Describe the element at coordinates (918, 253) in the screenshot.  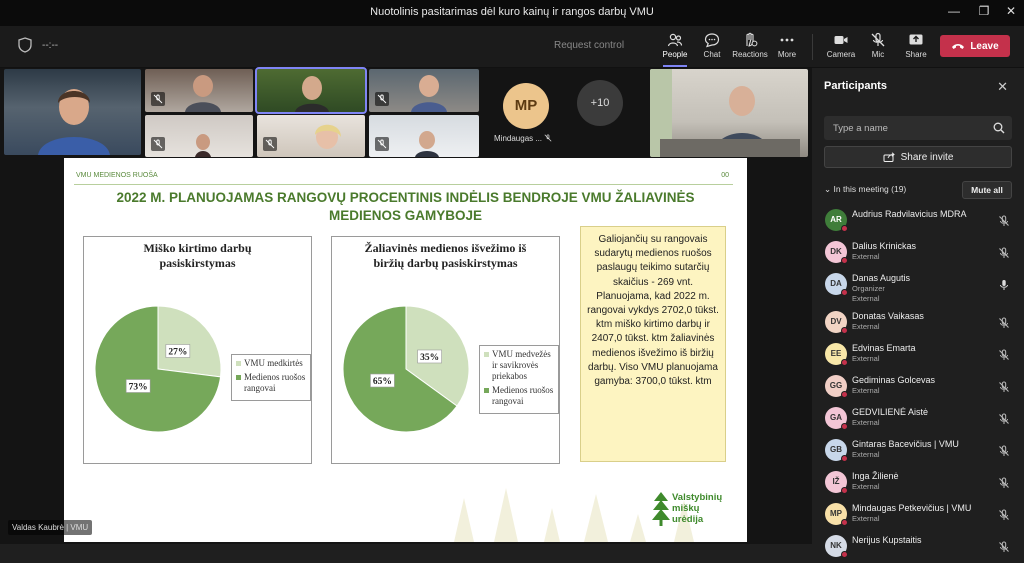
I see `participant-row: DK Dalius Krinickas External` at that location.